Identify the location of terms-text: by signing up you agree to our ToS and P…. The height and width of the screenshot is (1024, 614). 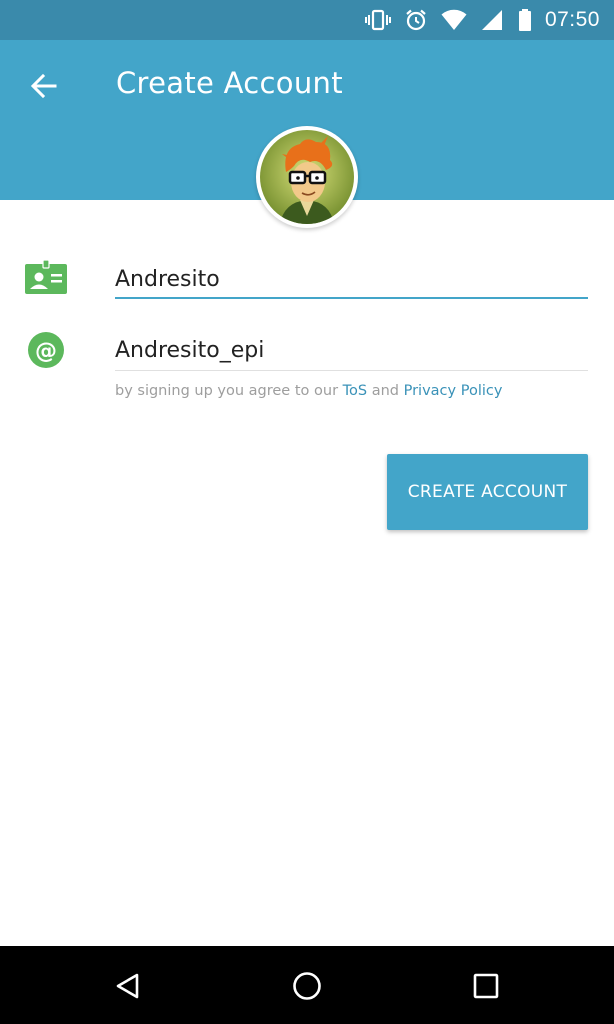
(308, 391).